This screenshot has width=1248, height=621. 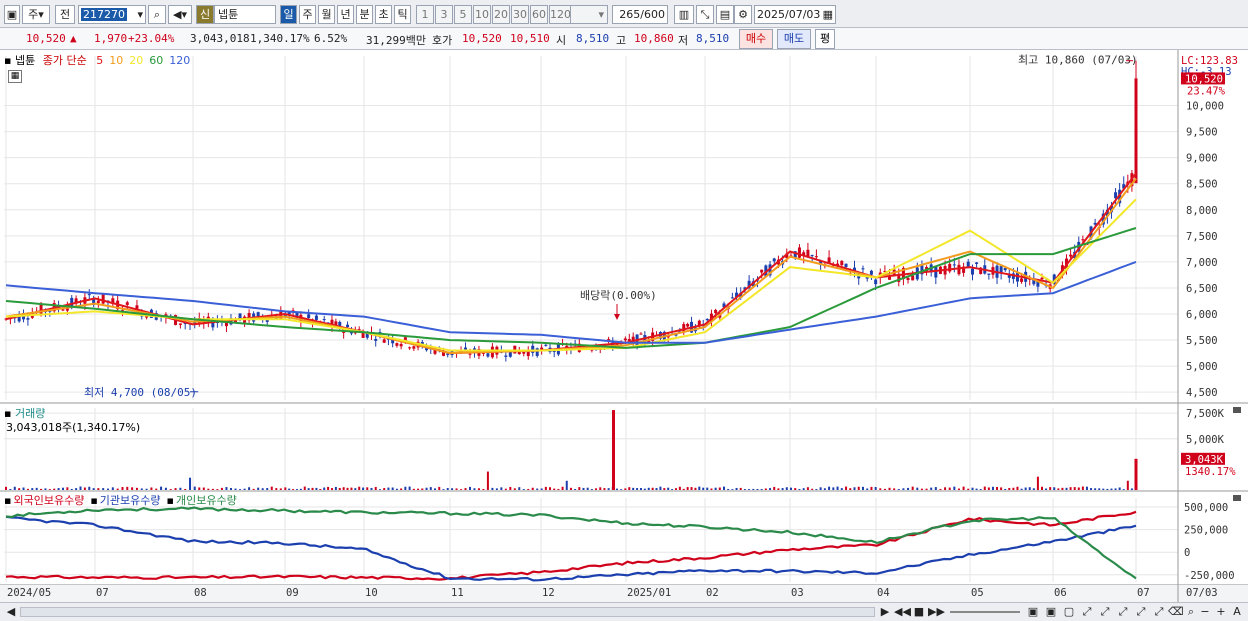 I want to click on play-icon: ▶, so click(x=885, y=612).